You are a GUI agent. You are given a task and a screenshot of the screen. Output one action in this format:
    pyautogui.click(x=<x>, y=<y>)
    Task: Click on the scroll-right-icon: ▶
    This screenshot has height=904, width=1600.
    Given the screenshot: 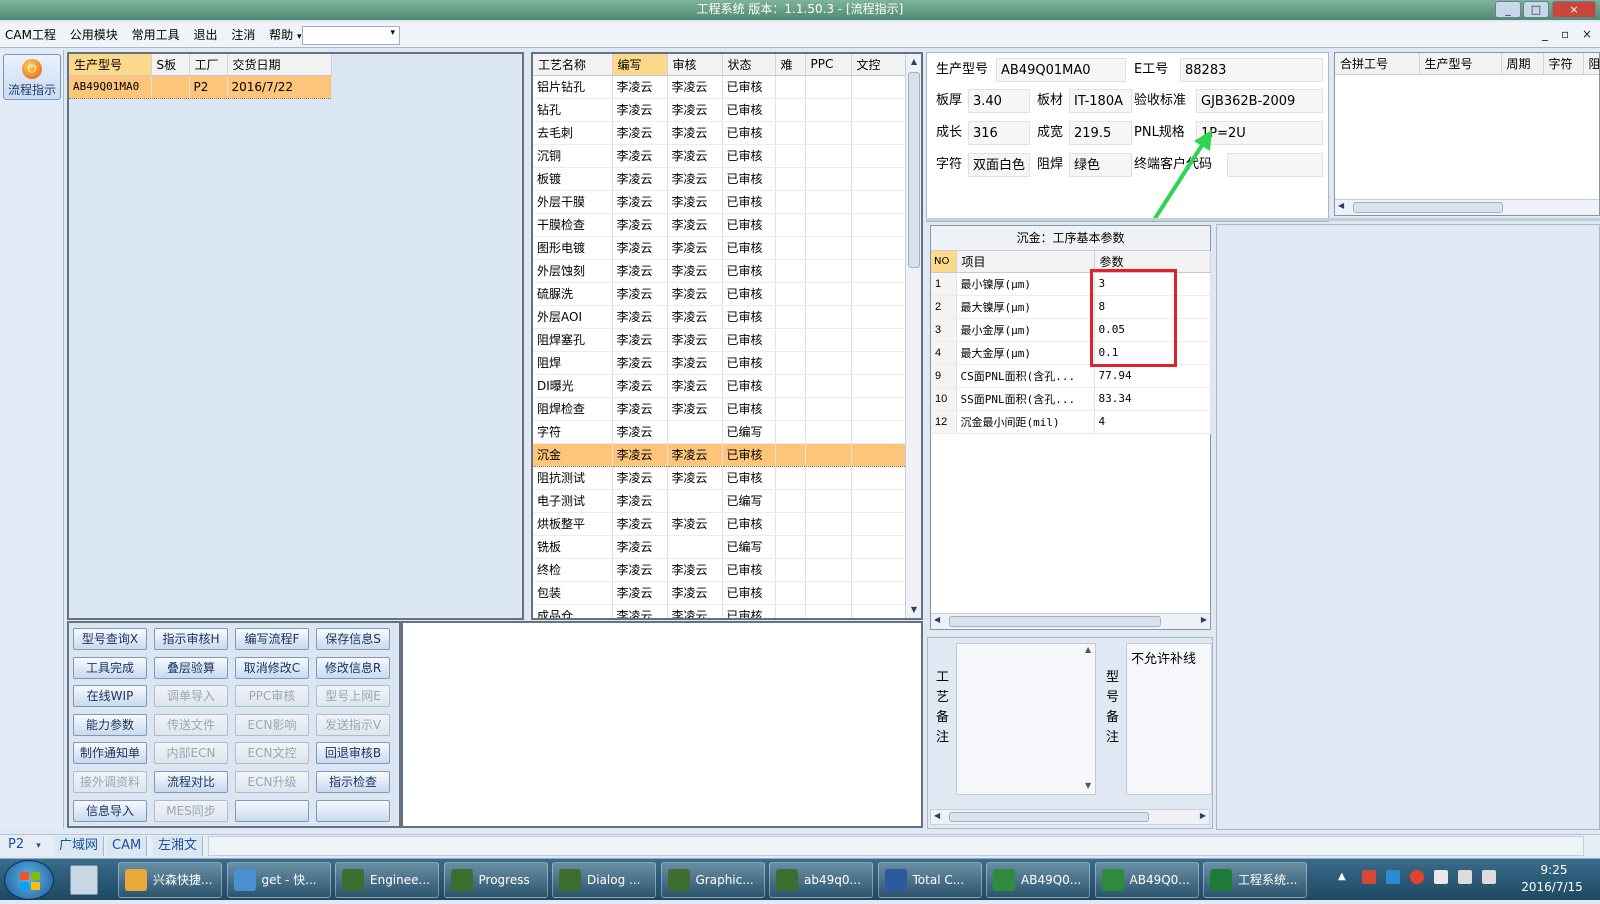 What is the action you would take?
    pyautogui.click(x=1203, y=815)
    